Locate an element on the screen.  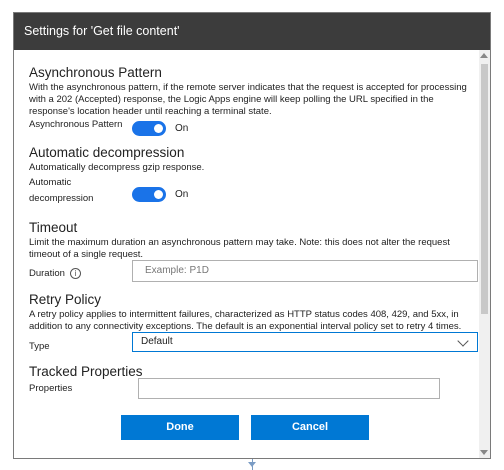
scrollbar-thumb is located at coordinates (484, 189).